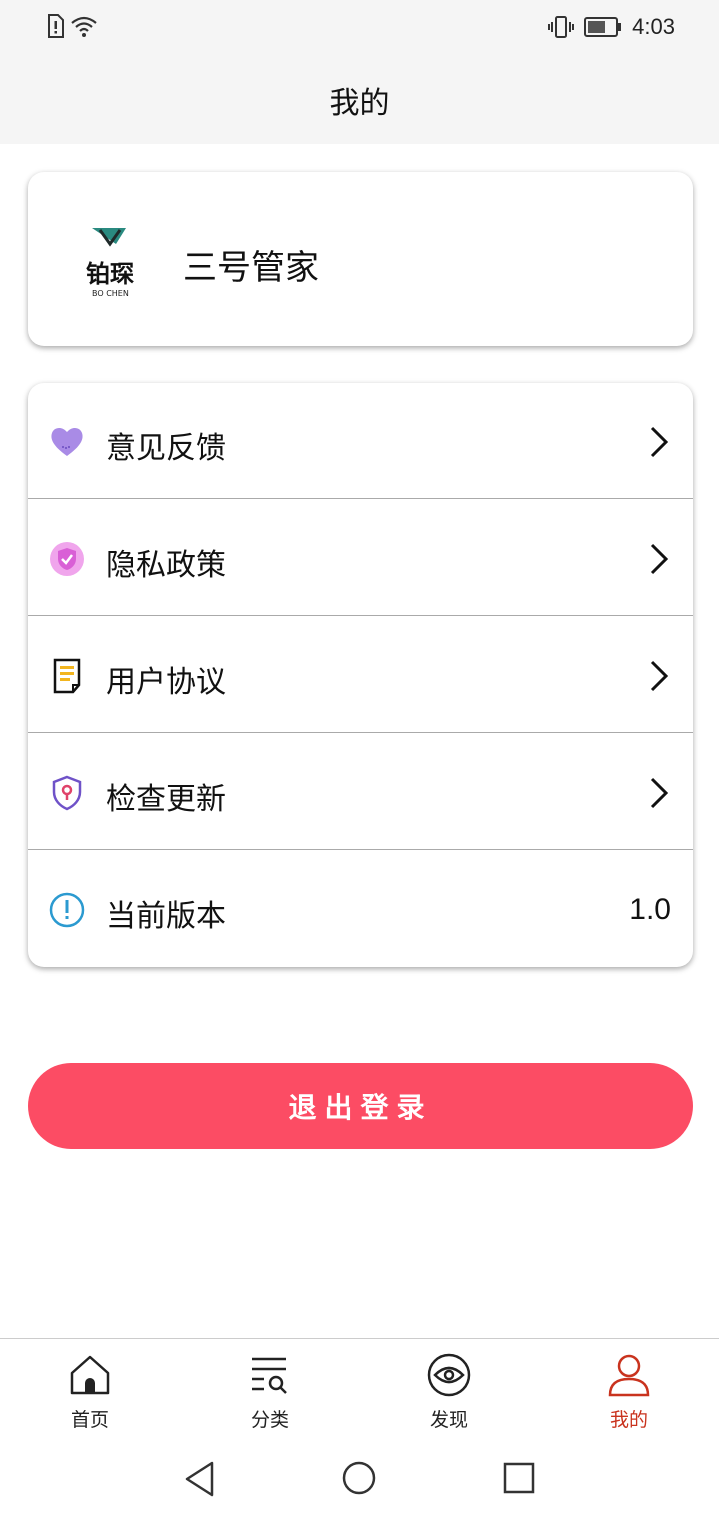 Image resolution: width=719 pixels, height=1519 pixels. I want to click on logo-subtext: BO CHEN, so click(110, 293).